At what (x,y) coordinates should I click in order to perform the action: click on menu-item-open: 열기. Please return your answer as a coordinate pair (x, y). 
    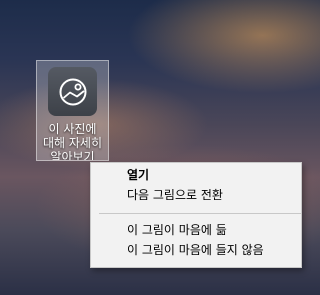
    Looking at the image, I should click on (138, 175).